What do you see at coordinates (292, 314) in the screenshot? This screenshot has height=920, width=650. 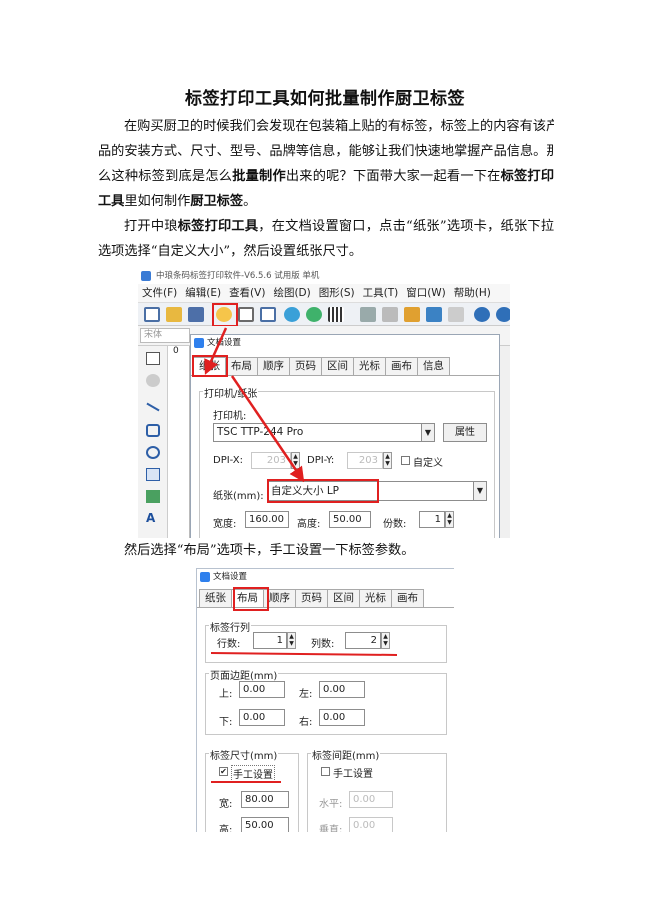 I see `database-icon` at bounding box center [292, 314].